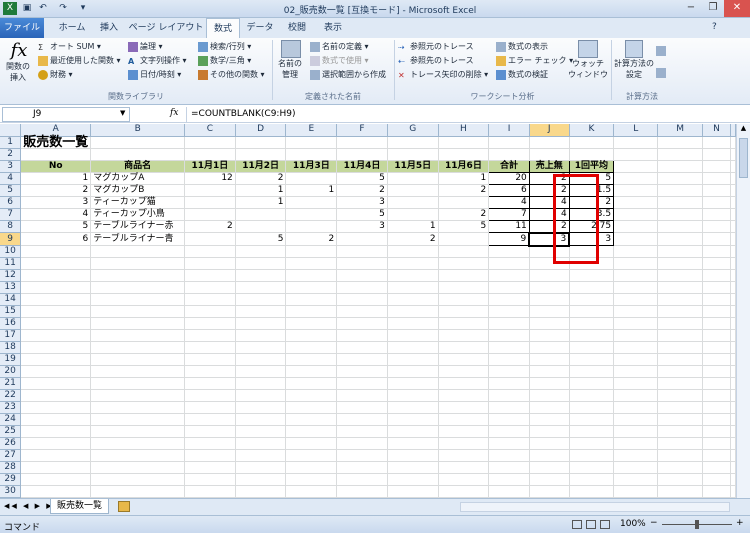 The height and width of the screenshot is (533, 750). What do you see at coordinates (11, 335) in the screenshot?
I see `row-header: 17` at bounding box center [11, 335].